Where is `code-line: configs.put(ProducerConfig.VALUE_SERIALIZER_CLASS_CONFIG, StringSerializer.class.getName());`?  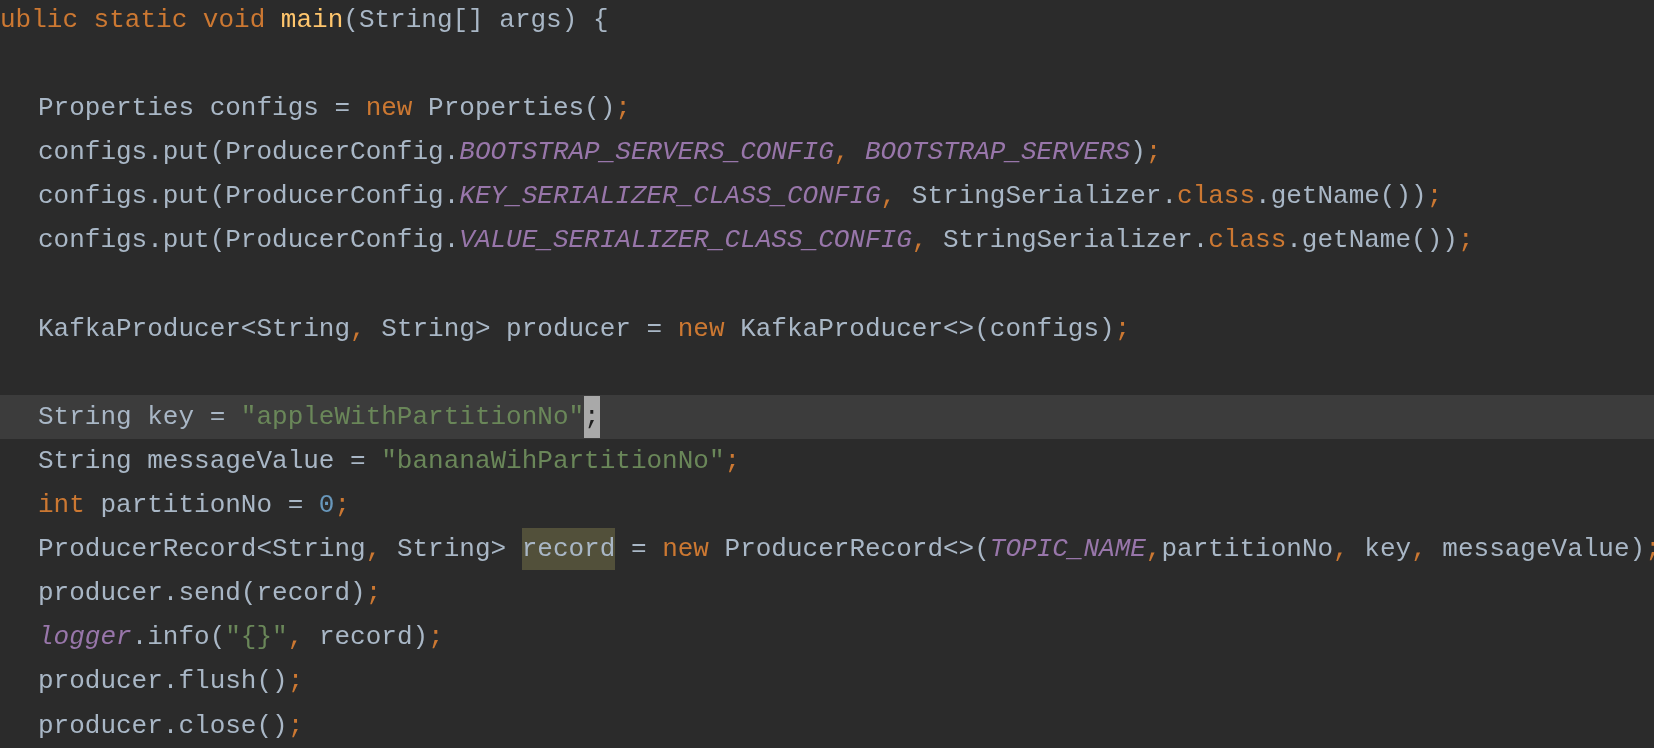 code-line: configs.put(ProducerConfig.VALUE_SERIALIZER_CLASS_CONFIG, StringSerializer.class.getName()); is located at coordinates (756, 241).